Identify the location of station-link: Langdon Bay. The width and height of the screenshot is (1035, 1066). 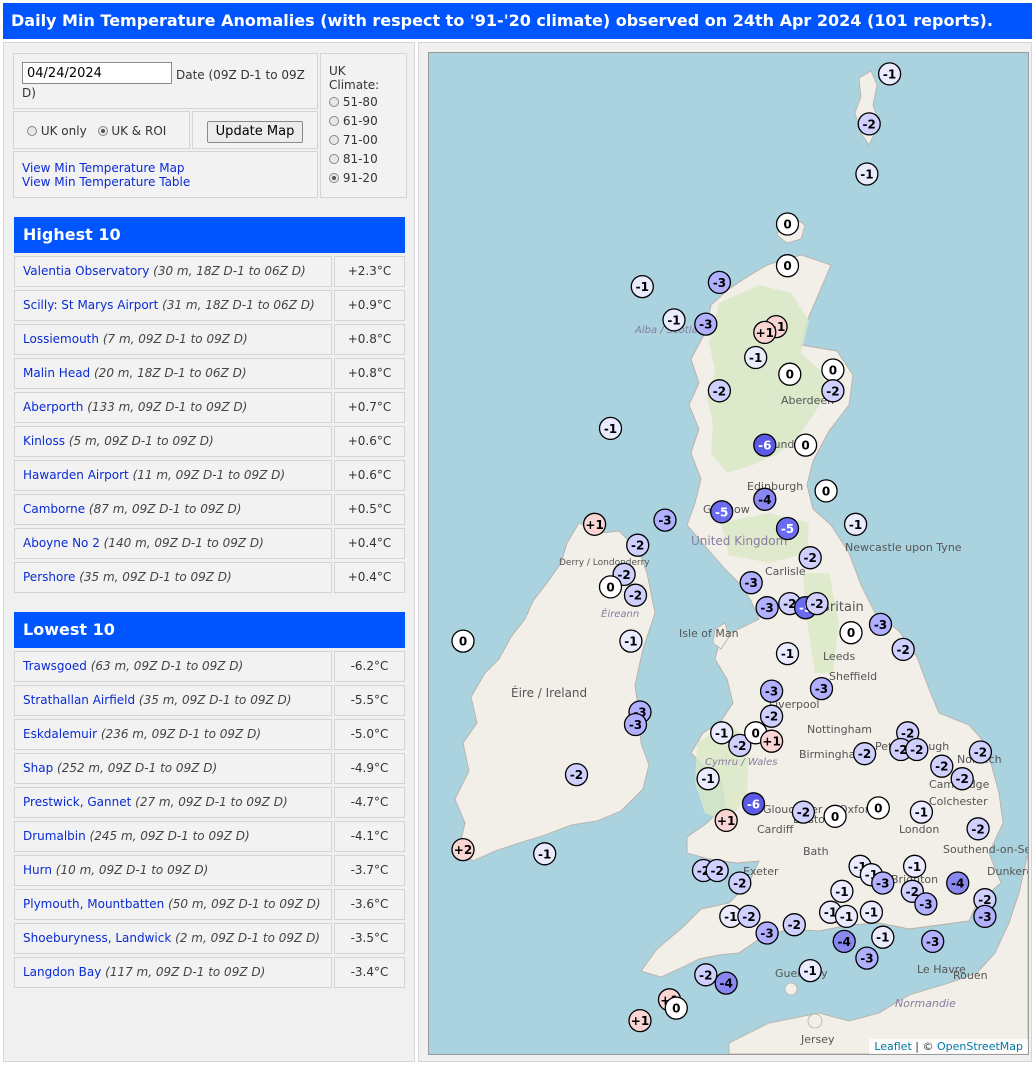
(62, 972).